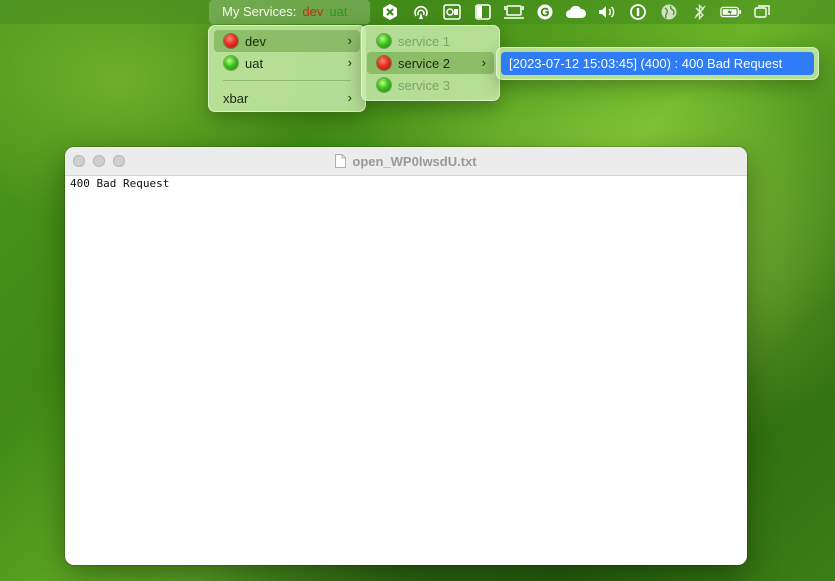 The image size is (835, 581). I want to click on bluetooth-icon, so click(700, 12).